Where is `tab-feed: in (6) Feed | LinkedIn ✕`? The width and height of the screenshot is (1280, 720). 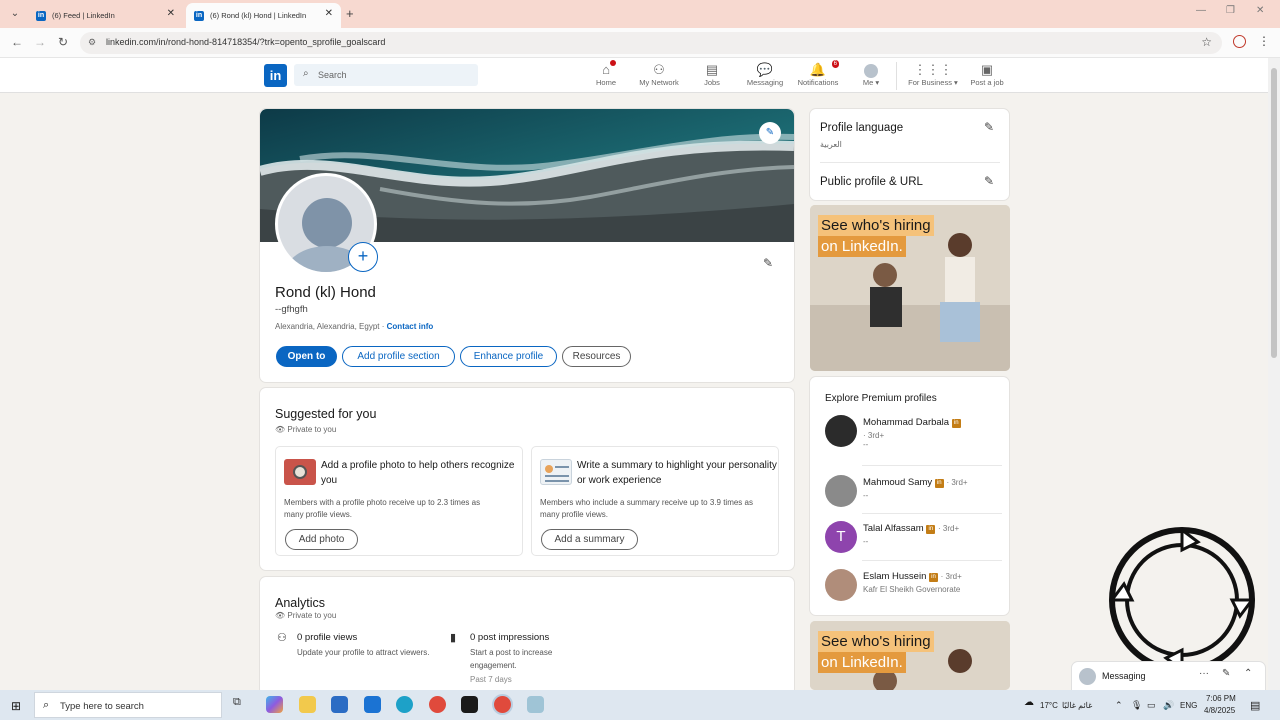
tab-feed: in (6) Feed | LinkedIn ✕ is located at coordinates (105, 15).